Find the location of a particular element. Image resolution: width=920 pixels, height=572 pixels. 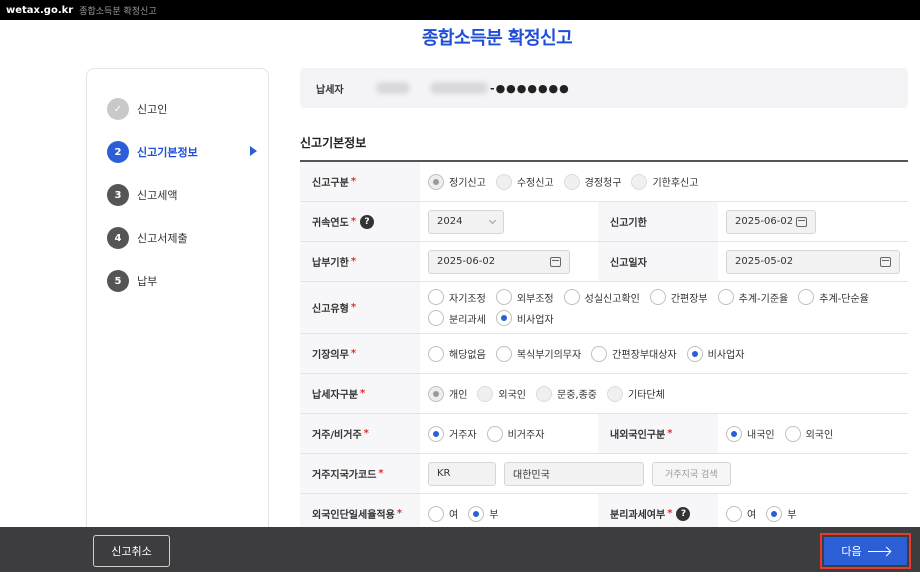

page-title: 종합소득분 확정신고 is located at coordinates (497, 38).